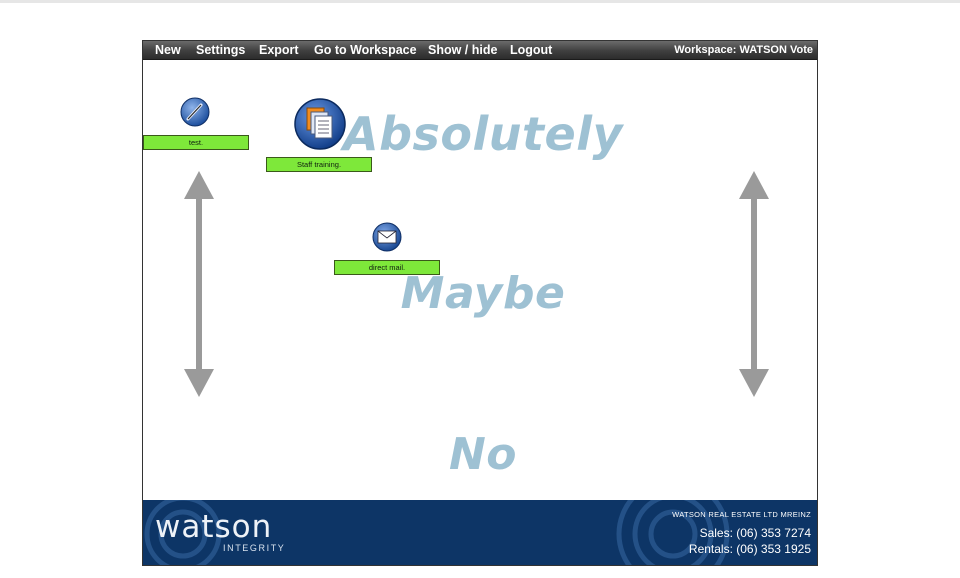 The height and width of the screenshot is (578, 960). What do you see at coordinates (214, 527) in the screenshot?
I see `brand-logo: watson` at bounding box center [214, 527].